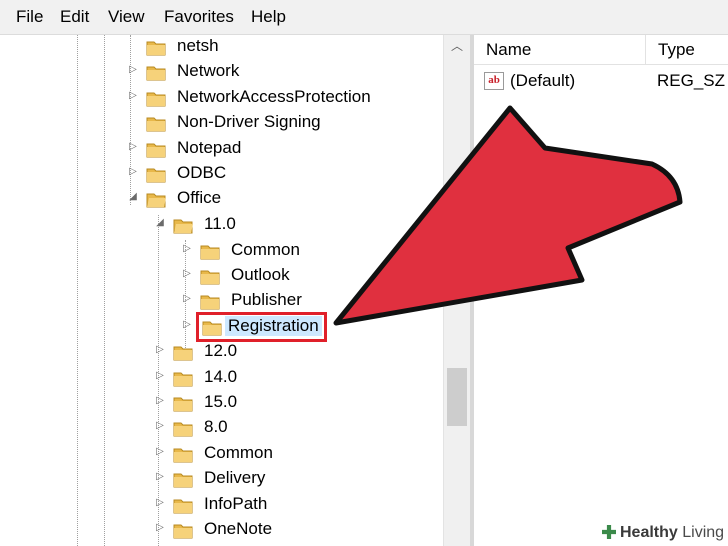 This screenshot has width=728, height=546. What do you see at coordinates (649, 532) in the screenshot?
I see `watermark-brand: Healthy` at bounding box center [649, 532].